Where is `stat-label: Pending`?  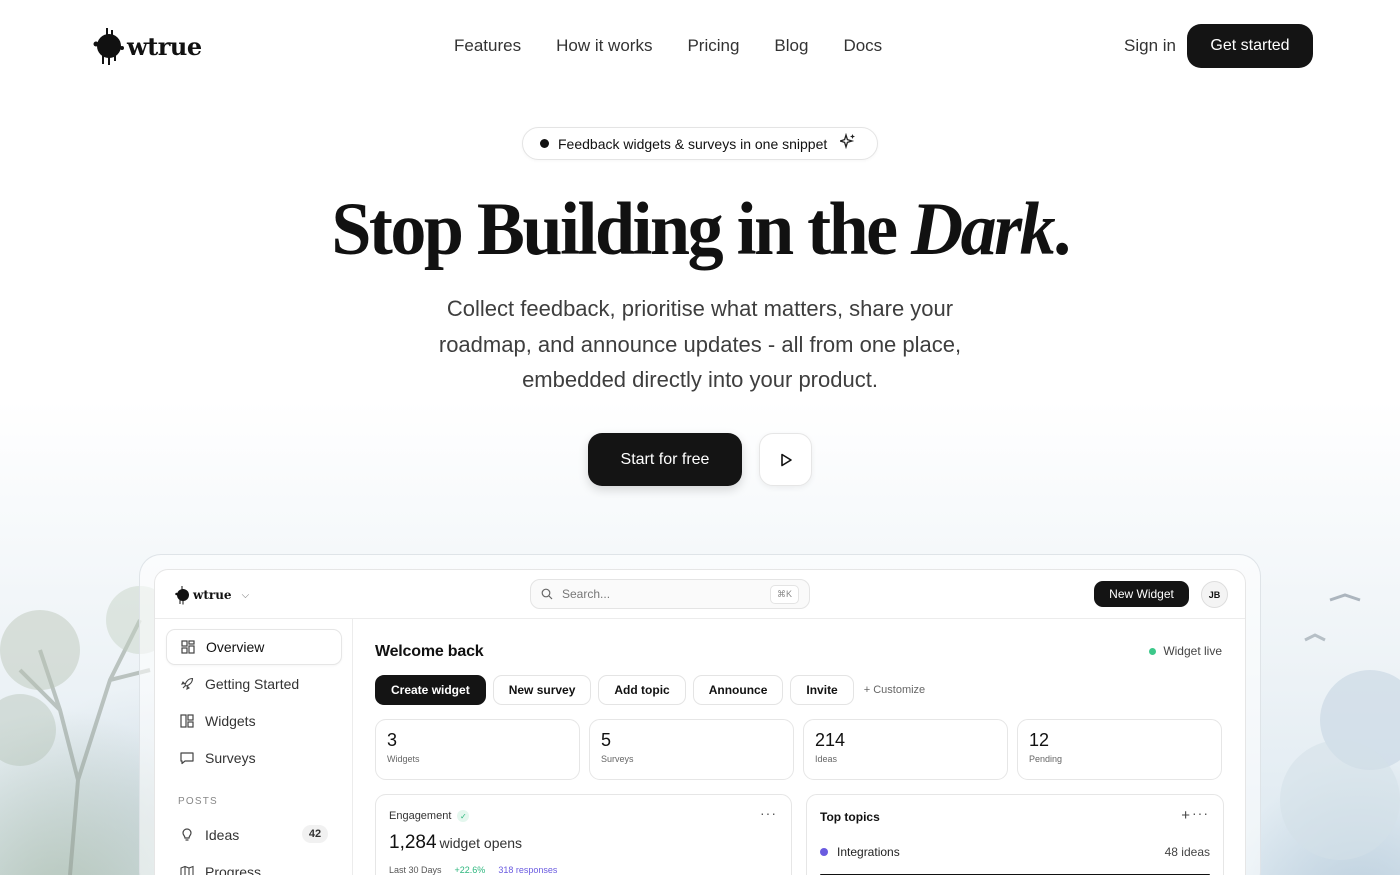
stat-label: Pending is located at coordinates (1046, 759).